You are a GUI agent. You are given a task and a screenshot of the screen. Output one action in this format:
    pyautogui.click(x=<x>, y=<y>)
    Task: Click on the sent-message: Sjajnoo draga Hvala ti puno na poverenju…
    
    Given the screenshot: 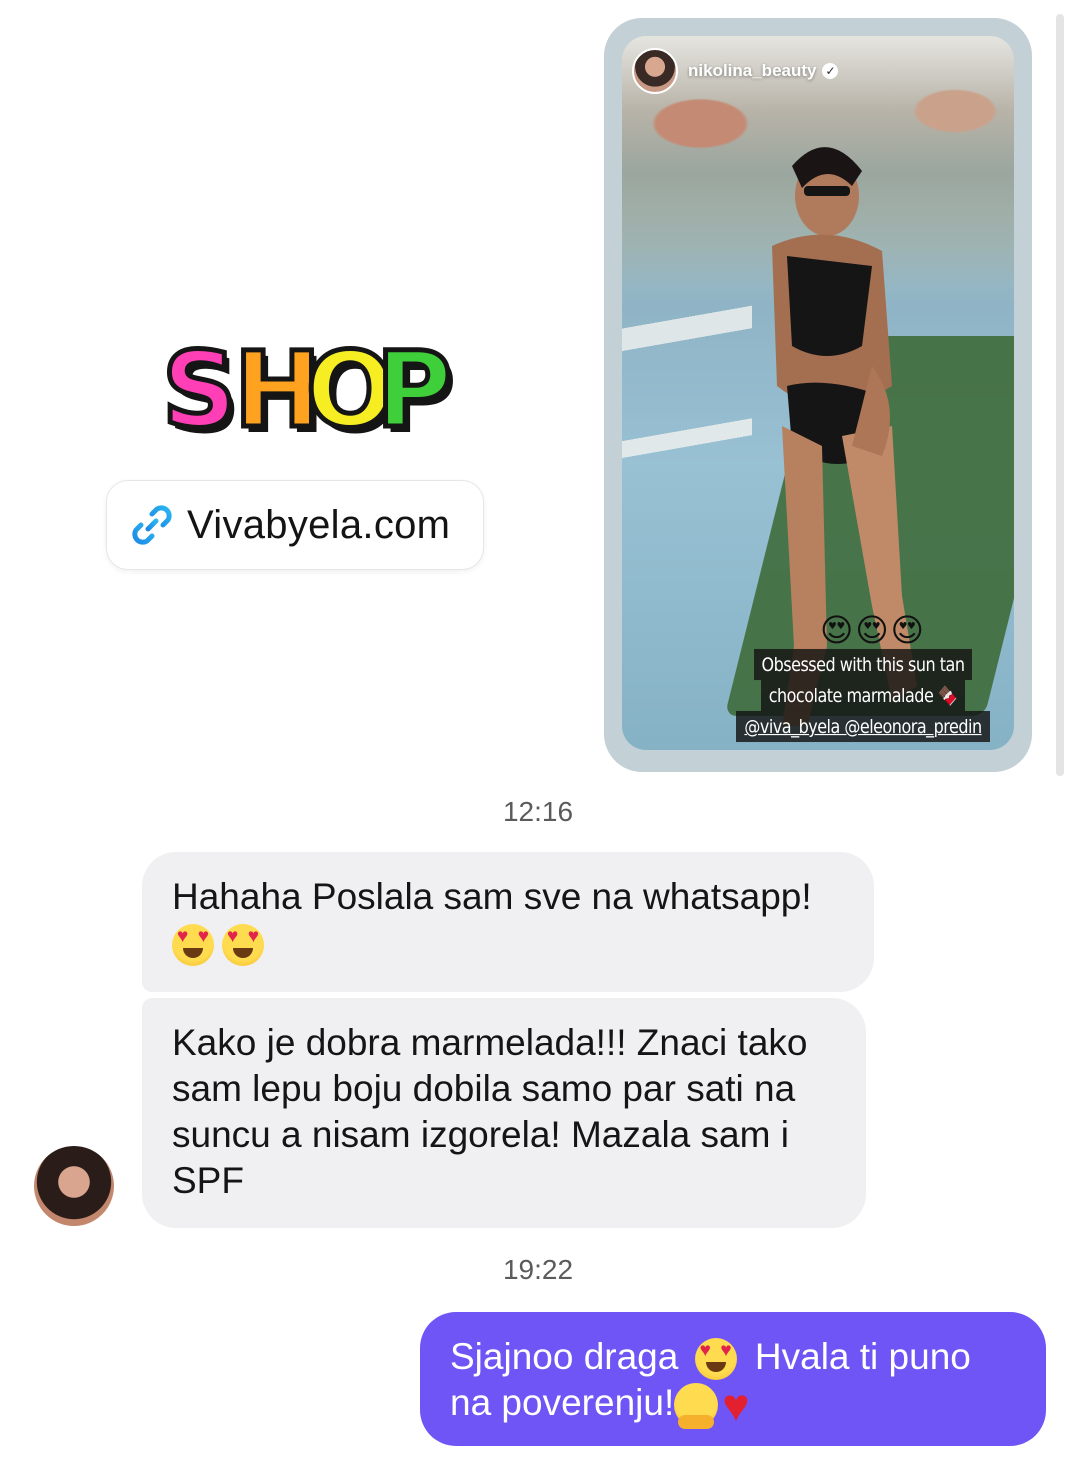 What is the action you would take?
    pyautogui.click(x=733, y=1379)
    